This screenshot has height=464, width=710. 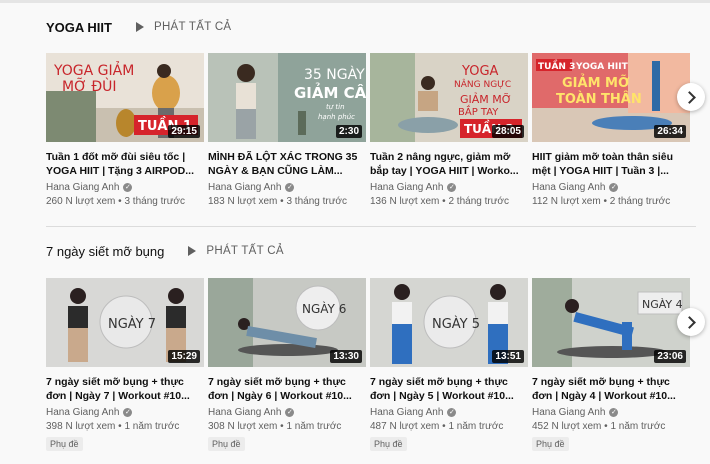 I want to click on shelf-title: YOGA HIIT, so click(x=79, y=27).